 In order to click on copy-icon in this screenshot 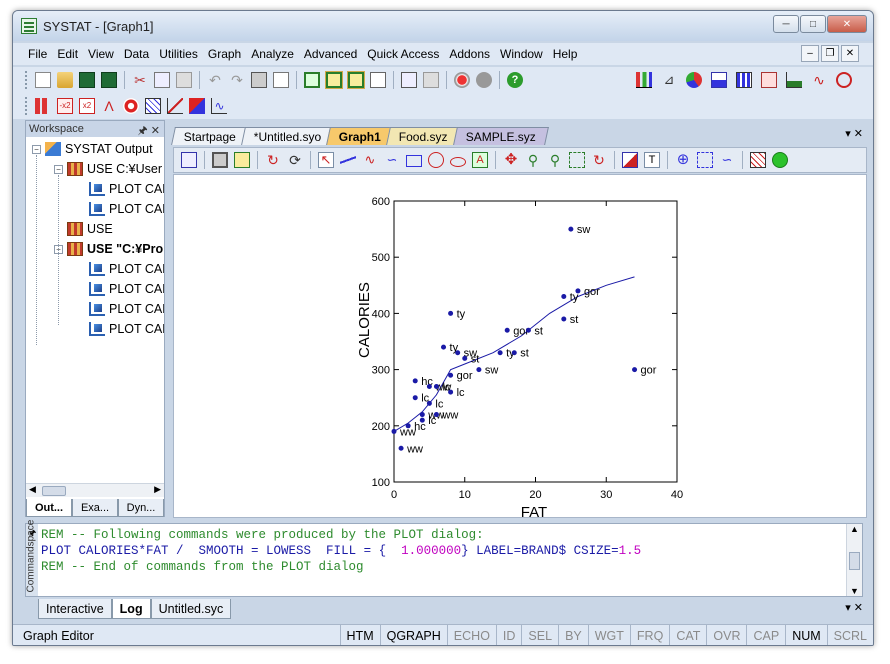, I will do `click(162, 80)`.